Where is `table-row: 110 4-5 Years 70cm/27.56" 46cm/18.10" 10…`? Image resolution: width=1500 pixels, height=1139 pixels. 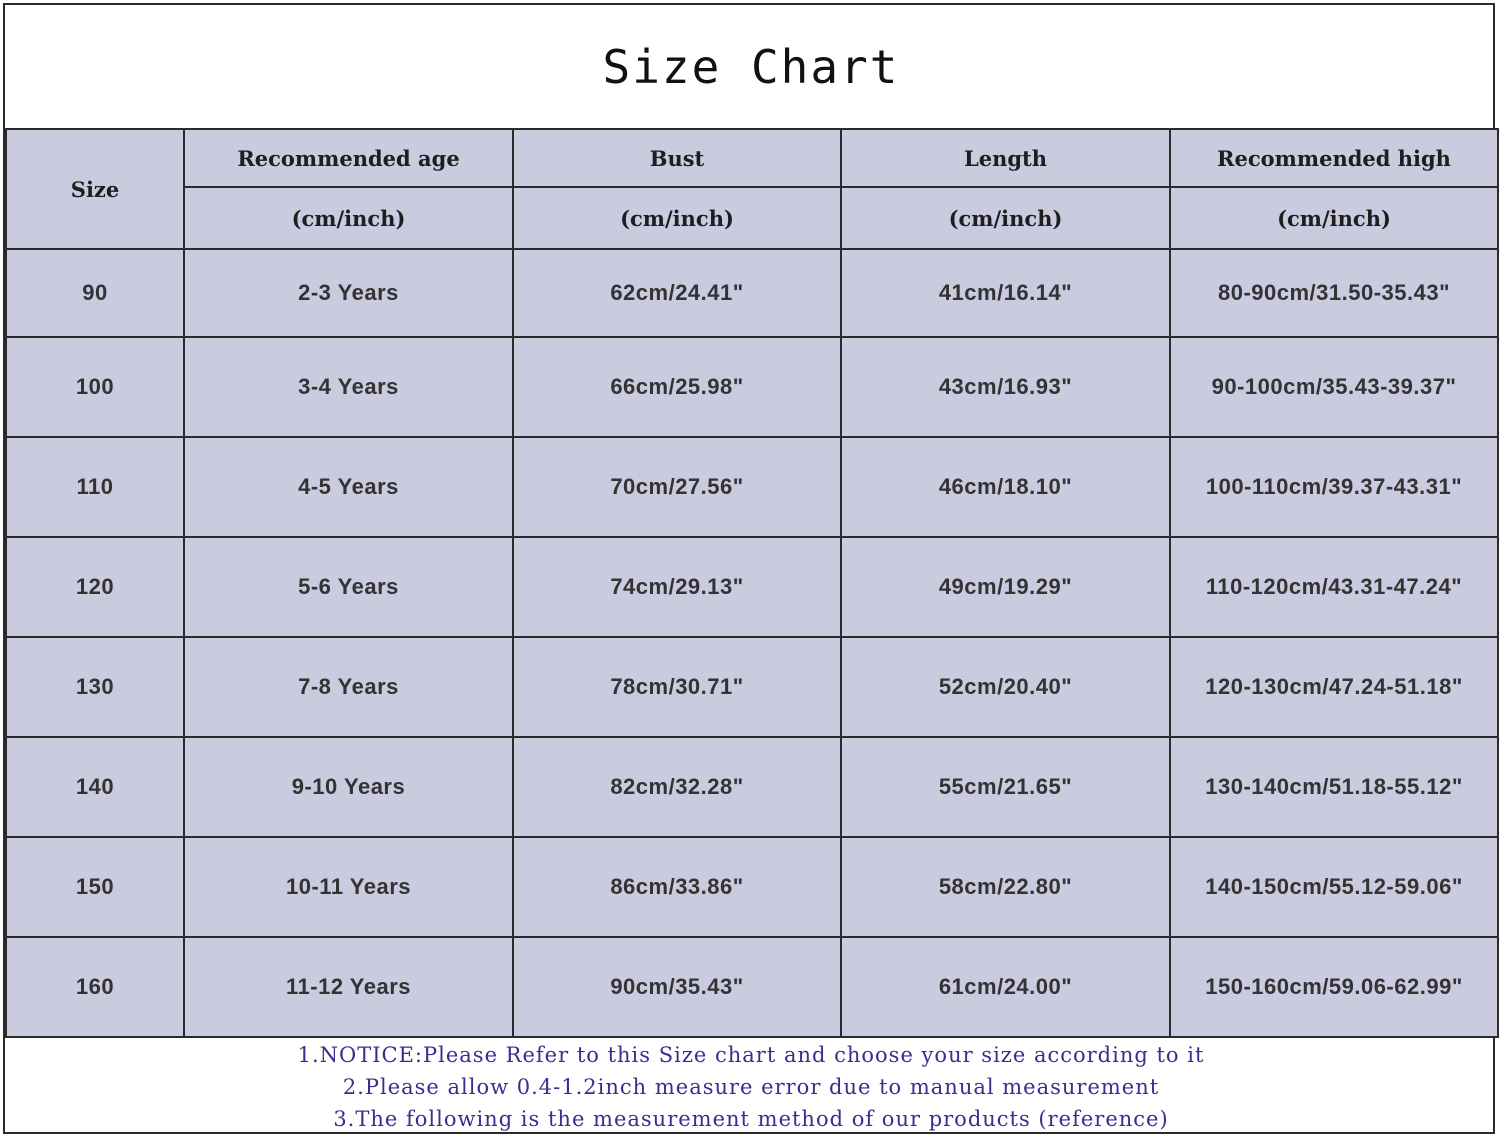 table-row: 110 4-5 Years 70cm/27.56" 46cm/18.10" 10… is located at coordinates (752, 487).